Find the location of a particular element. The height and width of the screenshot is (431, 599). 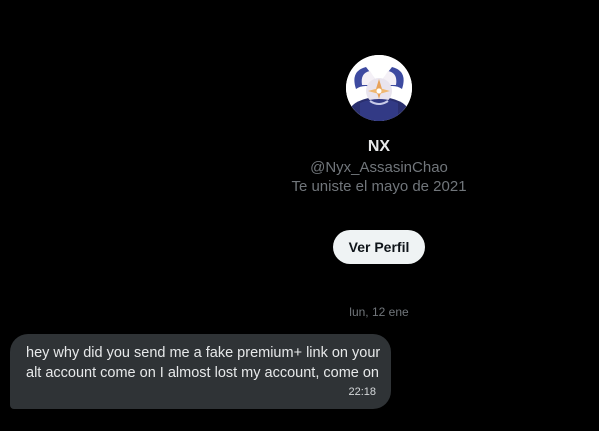

profile-handle: @Nyx_AssasinChao is located at coordinates (379, 167).